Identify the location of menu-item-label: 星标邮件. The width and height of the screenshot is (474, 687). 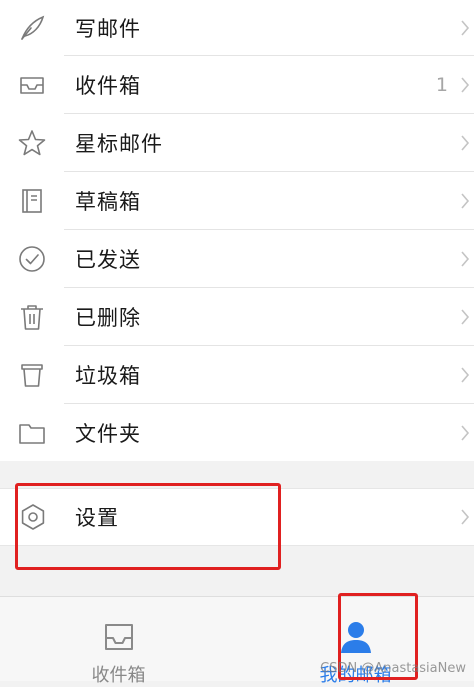
(119, 144).